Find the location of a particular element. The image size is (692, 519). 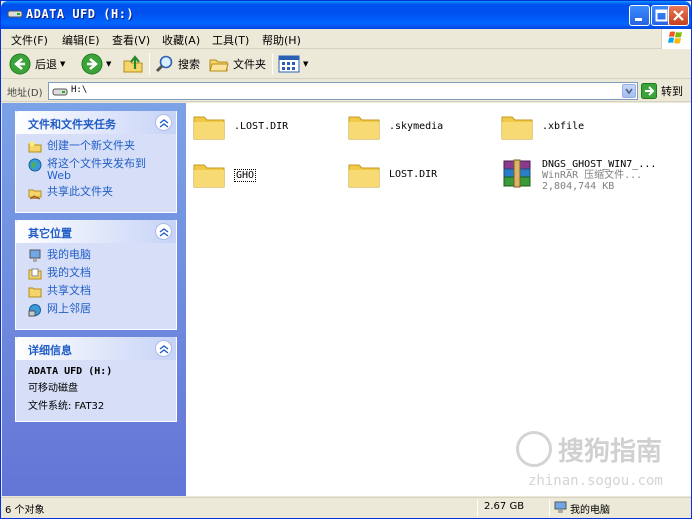

folder-item: GHO is located at coordinates (224, 174).